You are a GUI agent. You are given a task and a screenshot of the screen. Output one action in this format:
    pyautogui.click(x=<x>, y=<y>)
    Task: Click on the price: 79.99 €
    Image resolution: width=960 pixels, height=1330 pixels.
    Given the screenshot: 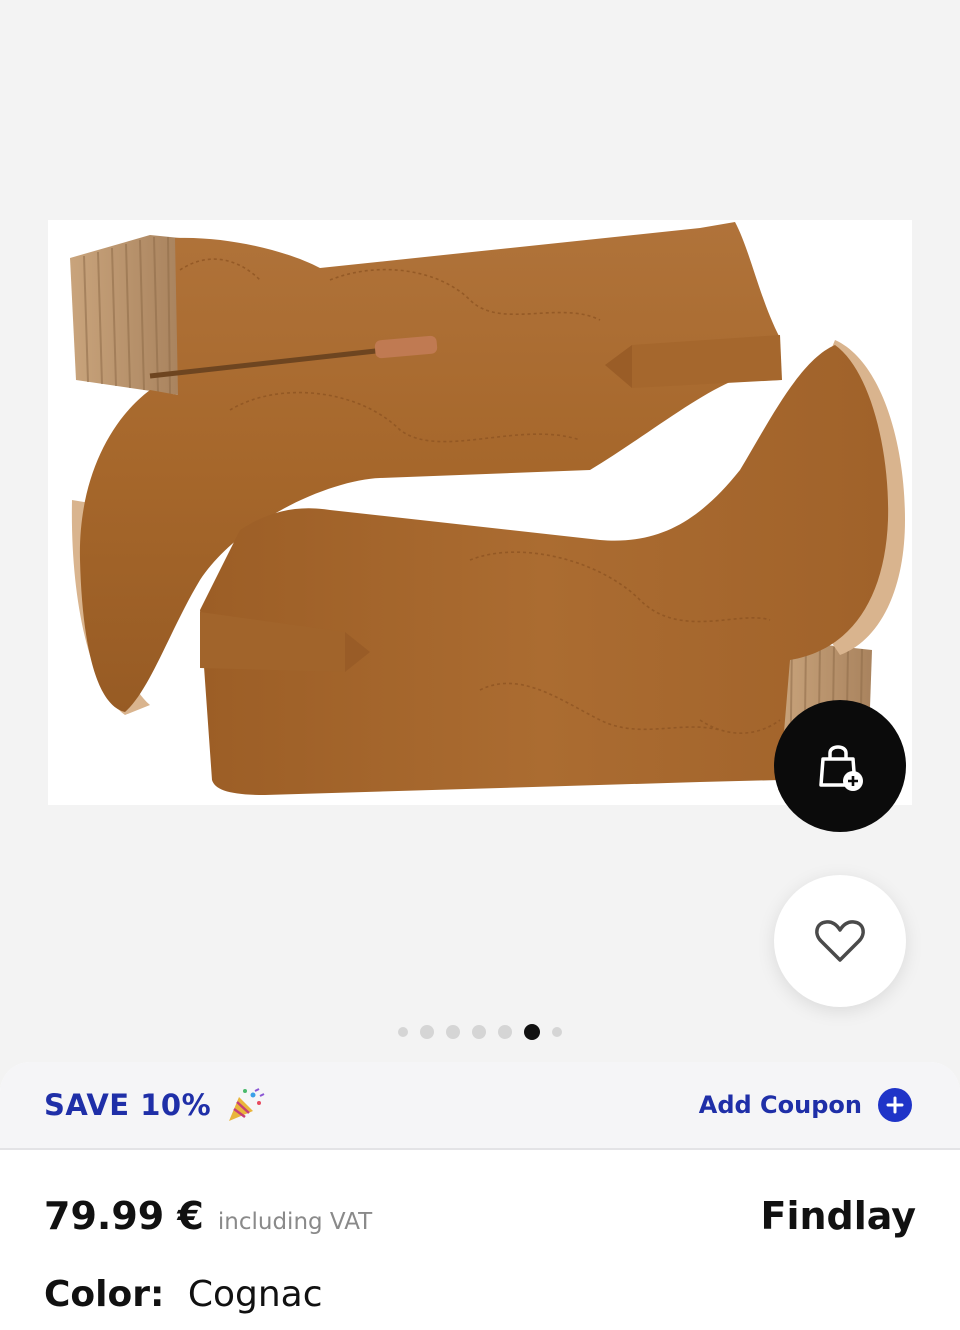 What is the action you would take?
    pyautogui.click(x=124, y=1216)
    